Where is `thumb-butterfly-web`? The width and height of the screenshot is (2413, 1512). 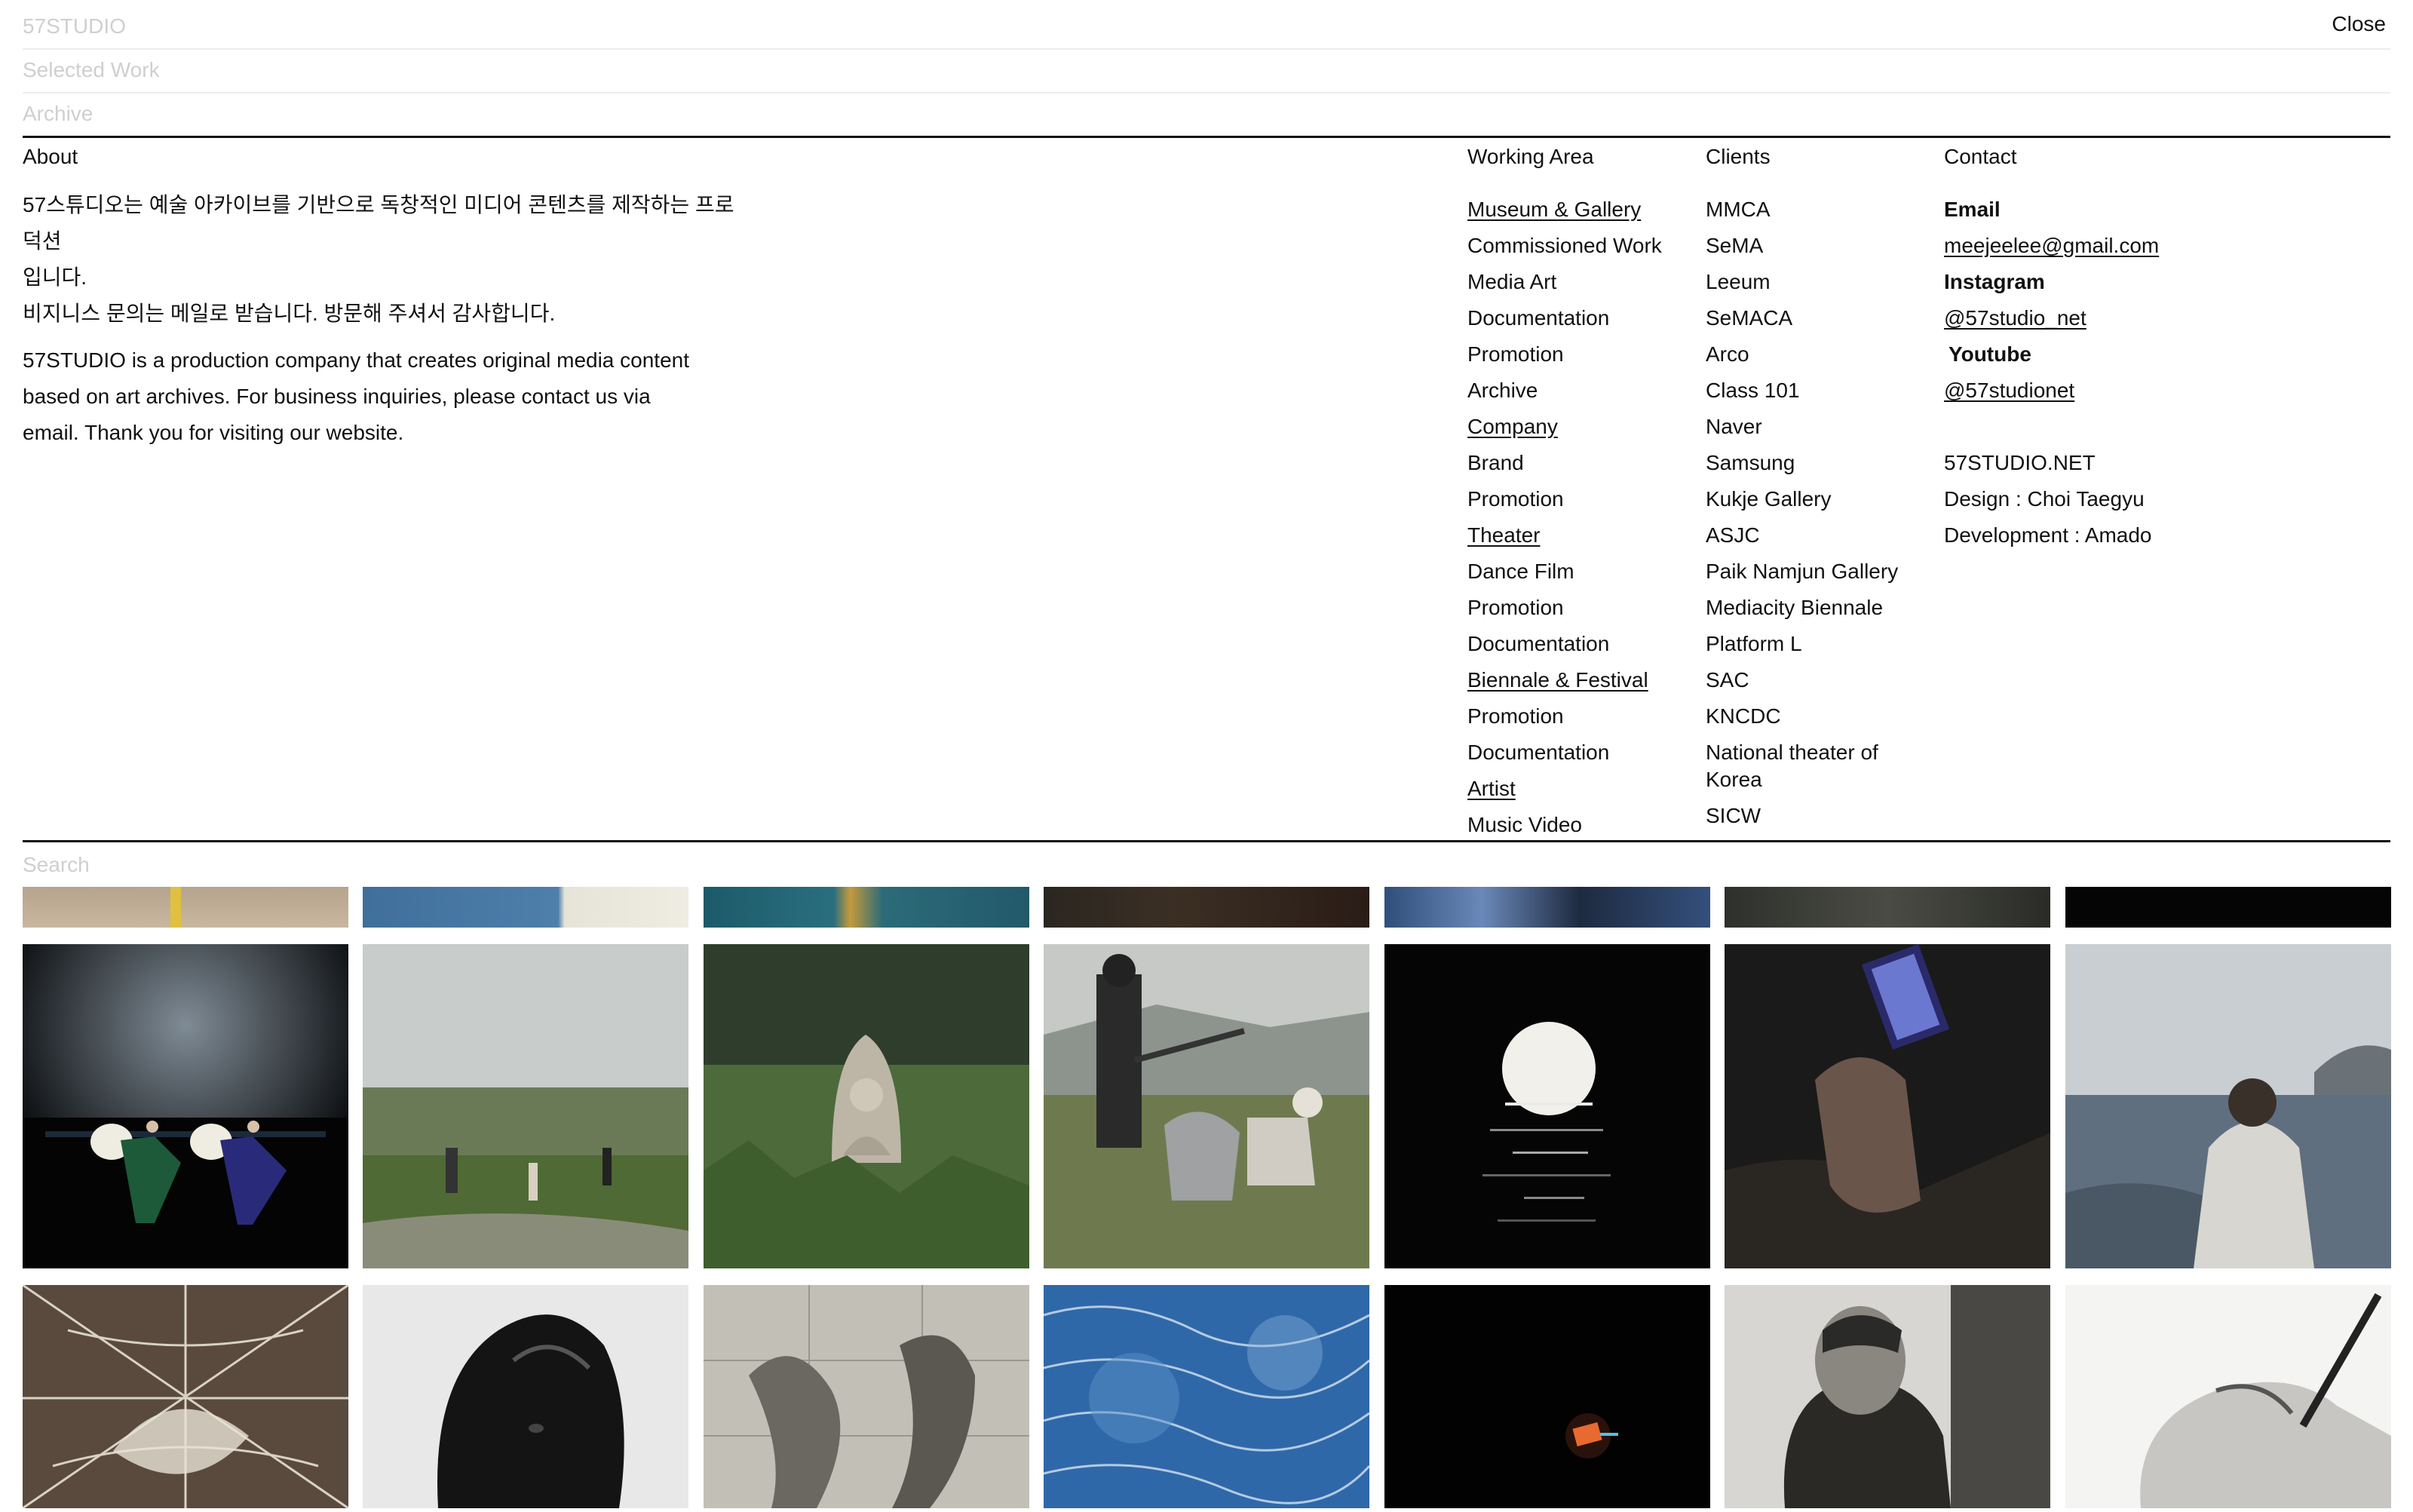
thumb-butterfly-web is located at coordinates (185, 1397).